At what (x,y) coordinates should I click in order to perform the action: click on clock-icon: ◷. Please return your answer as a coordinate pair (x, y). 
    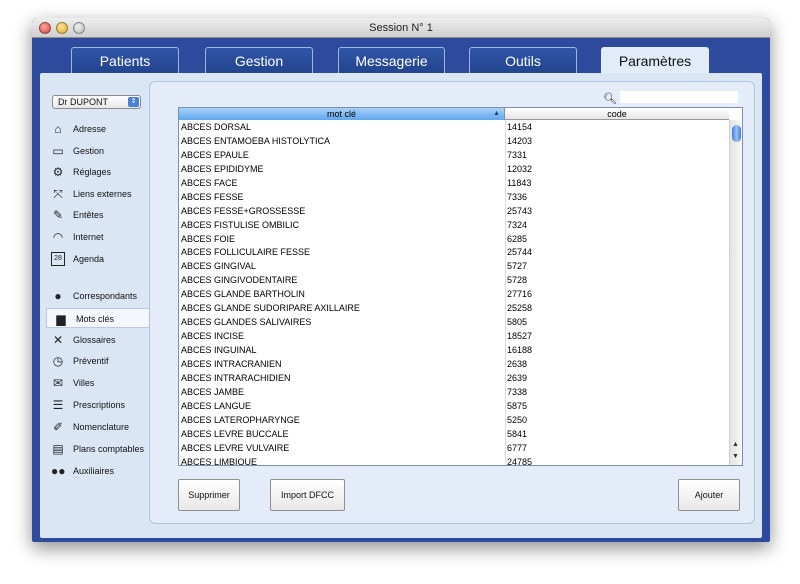
    Looking at the image, I should click on (58, 361).